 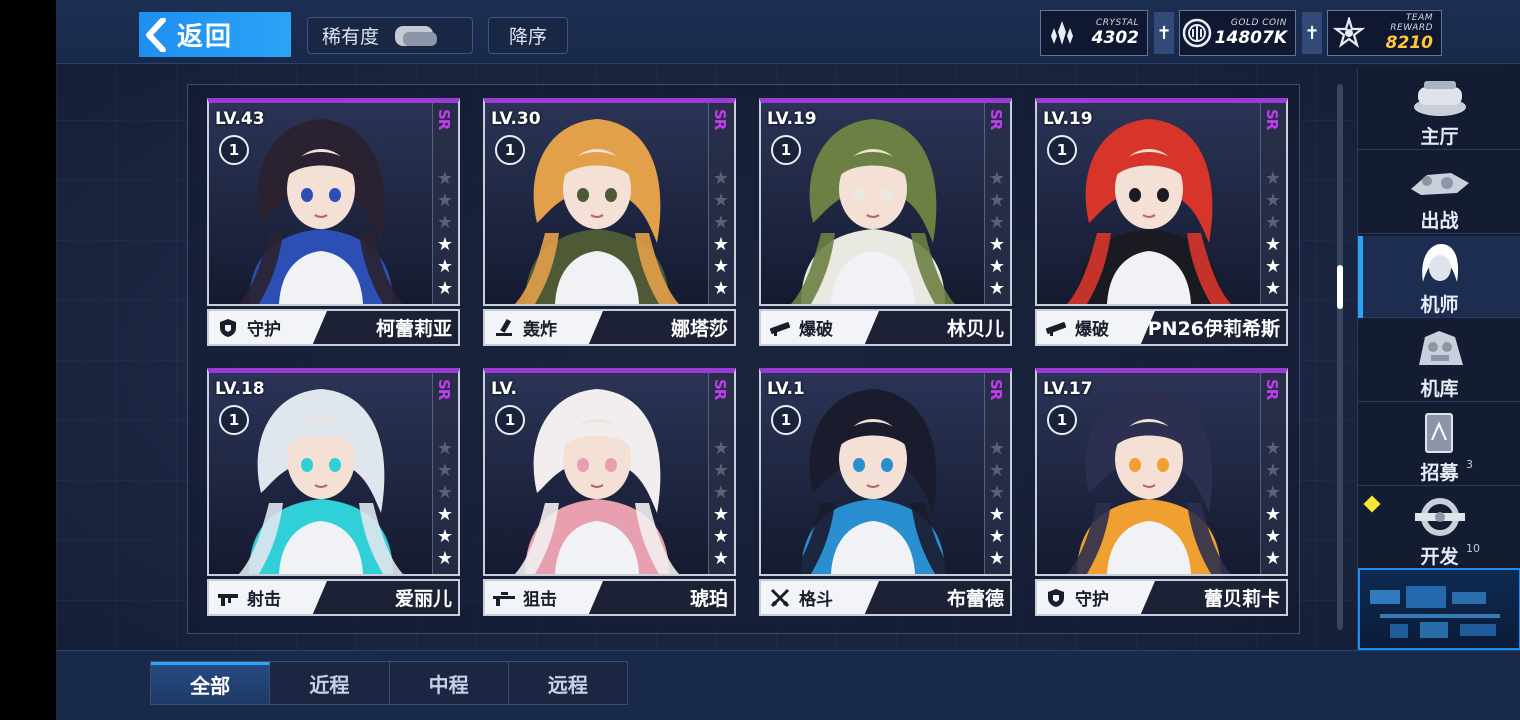 I want to click on scrollbar-track, so click(x=1340, y=357).